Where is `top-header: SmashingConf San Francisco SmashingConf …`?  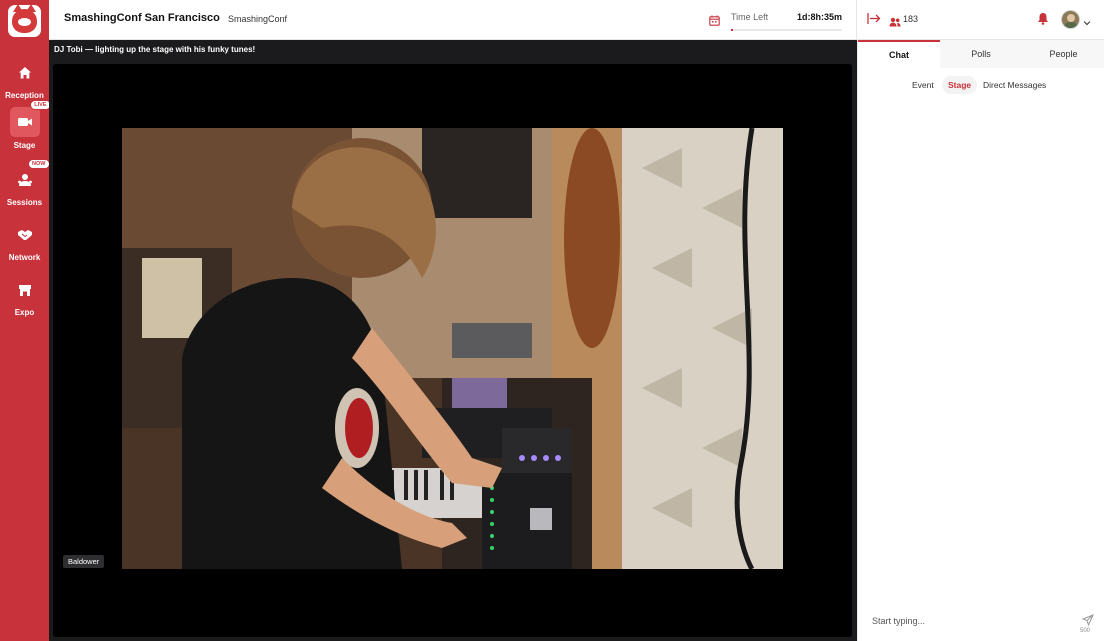 top-header: SmashingConf San Francisco SmashingConf … is located at coordinates (576, 20).